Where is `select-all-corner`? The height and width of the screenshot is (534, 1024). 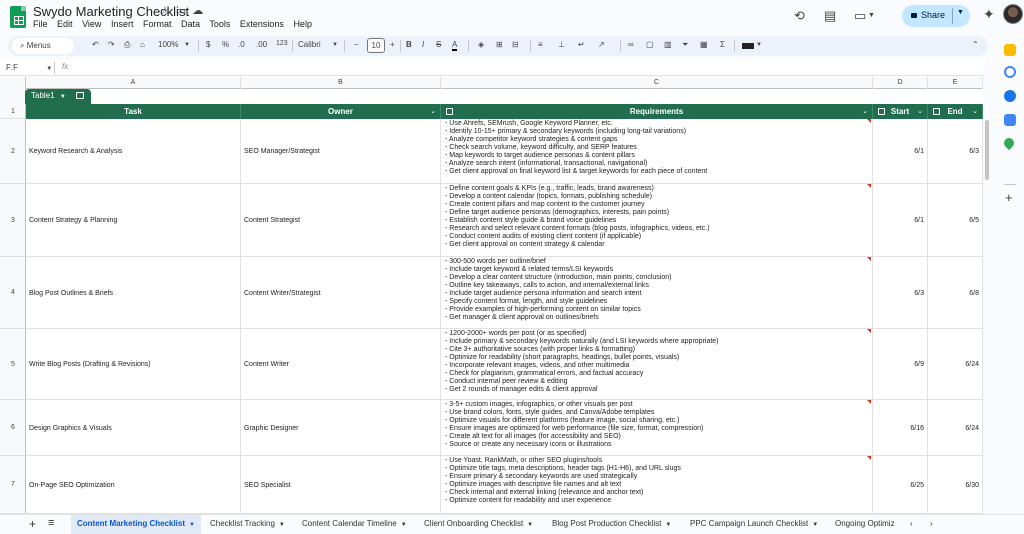
select-all-corner is located at coordinates (13, 83).